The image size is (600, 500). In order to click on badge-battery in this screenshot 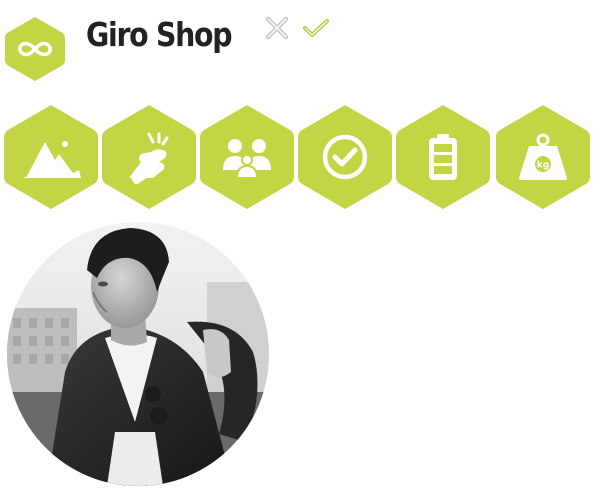, I will do `click(443, 157)`.